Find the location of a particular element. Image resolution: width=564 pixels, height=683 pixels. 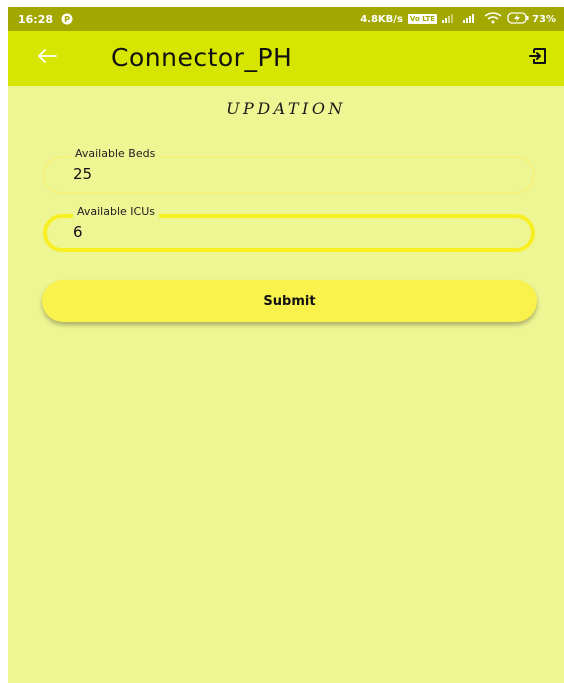

status-left: 16:28 P is located at coordinates (45, 19).